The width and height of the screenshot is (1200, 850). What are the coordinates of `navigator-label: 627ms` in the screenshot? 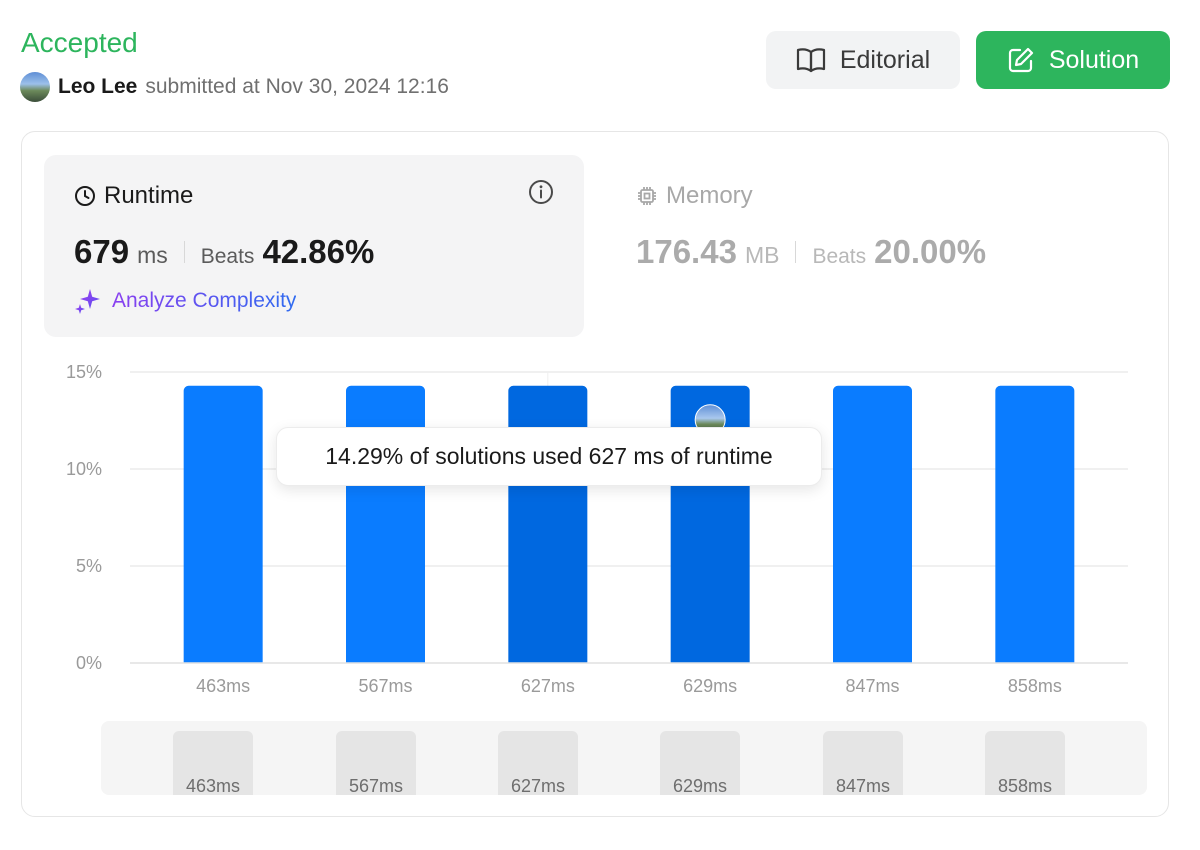 It's located at (538, 786).